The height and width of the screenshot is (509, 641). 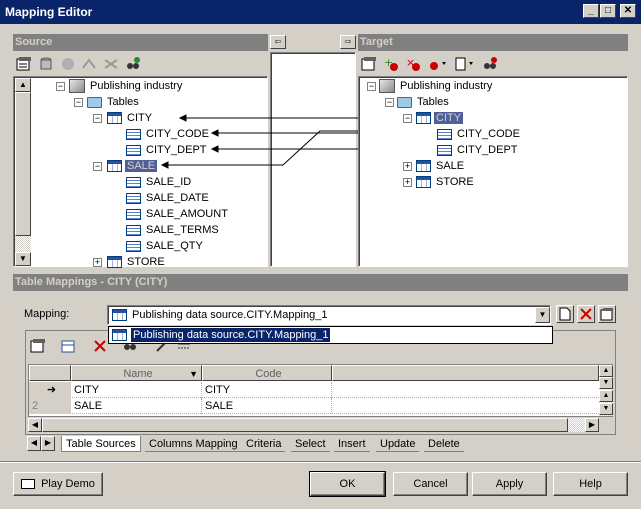 I want to click on tab-delete: Delete, so click(x=444, y=444).